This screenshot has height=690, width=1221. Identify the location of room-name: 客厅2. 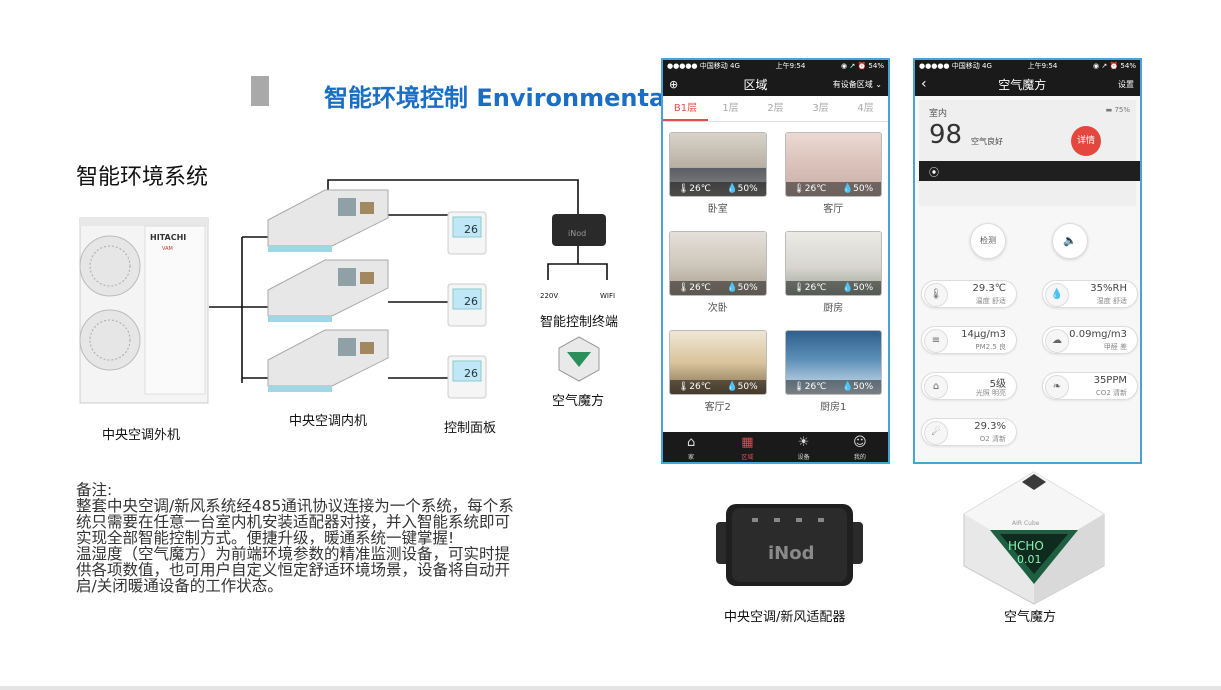
(717, 407).